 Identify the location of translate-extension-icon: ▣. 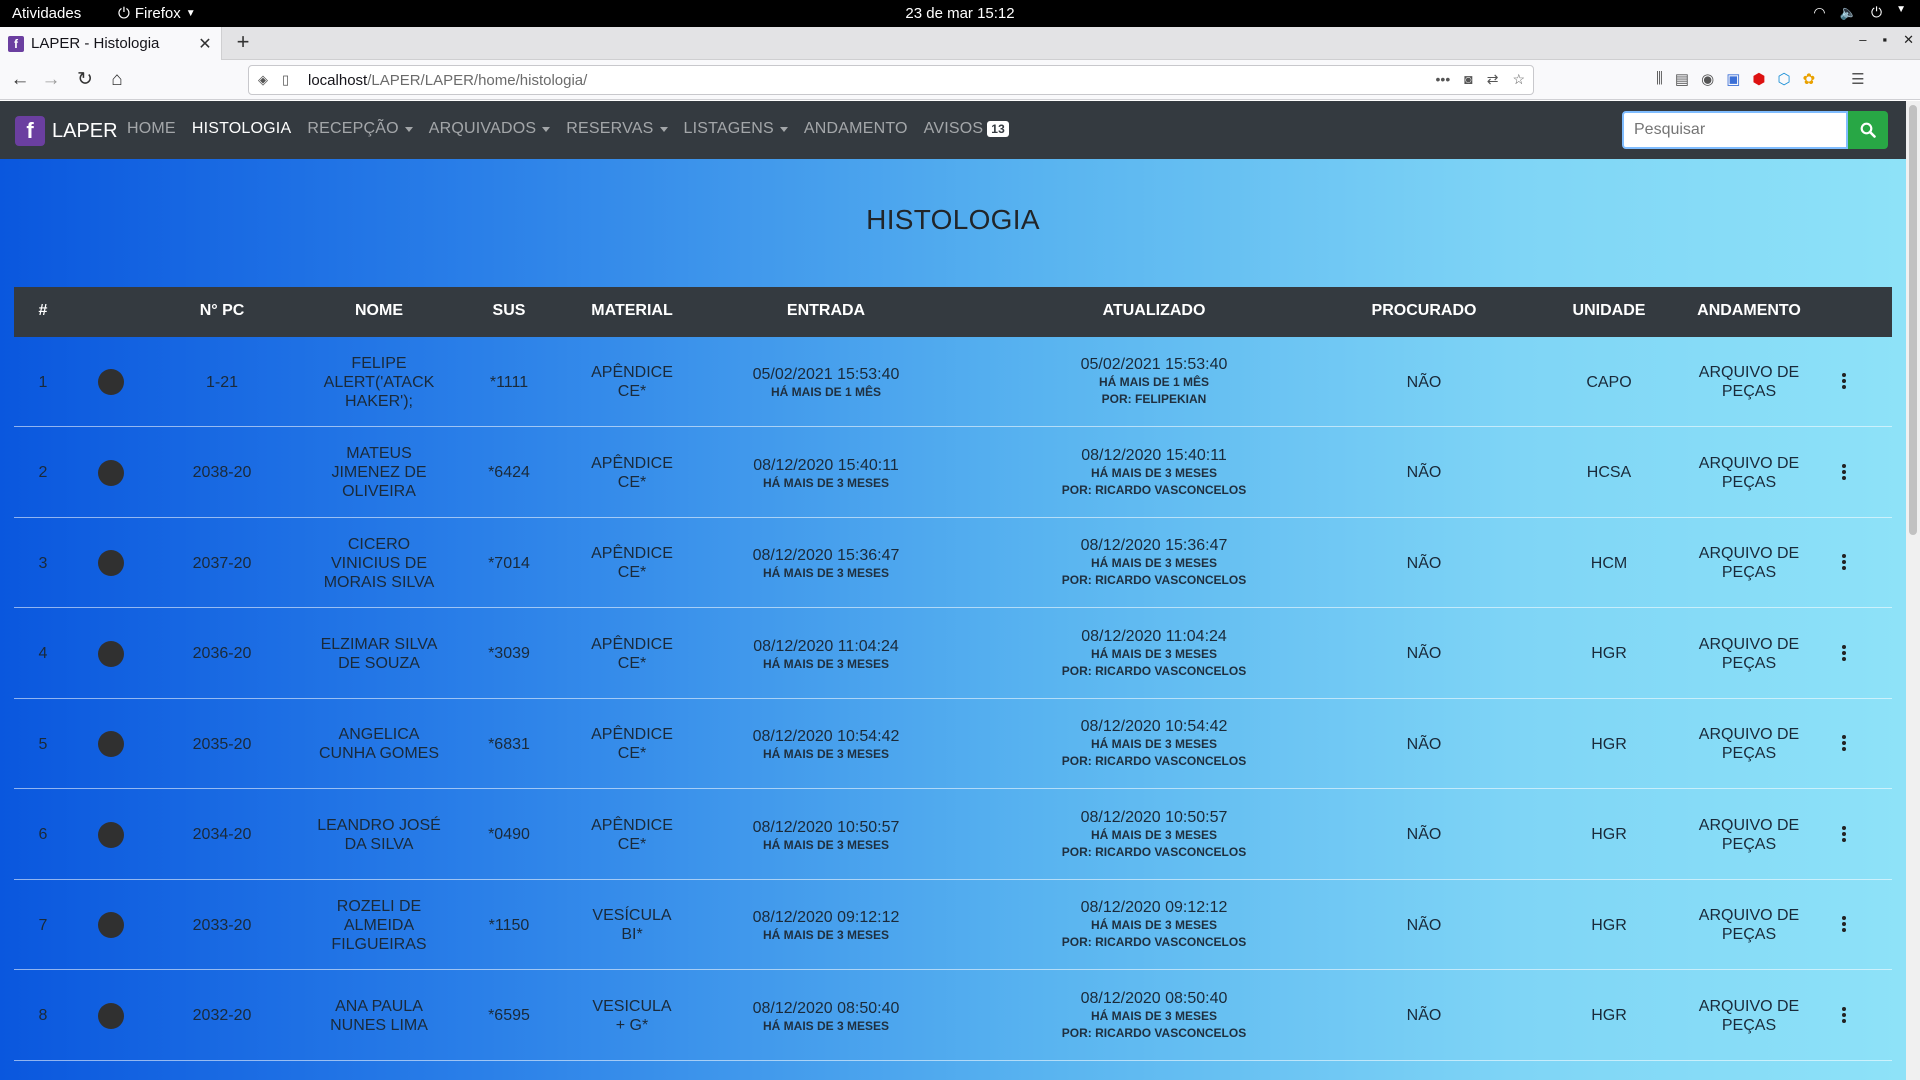
(1733, 79).